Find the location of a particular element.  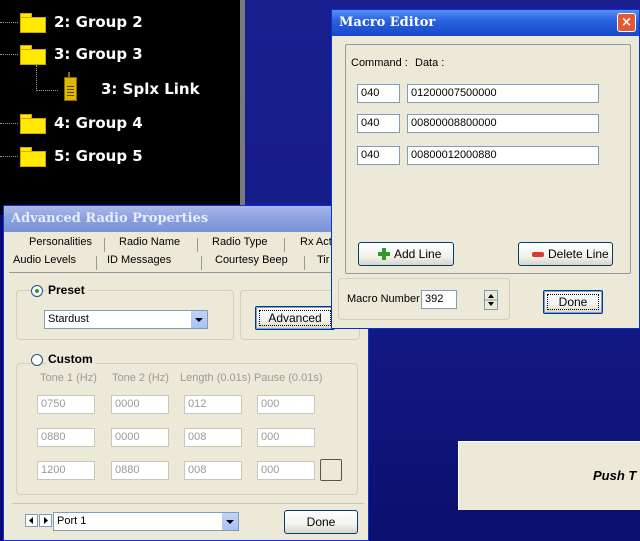

port-select-value: Port 1 is located at coordinates (72, 521).